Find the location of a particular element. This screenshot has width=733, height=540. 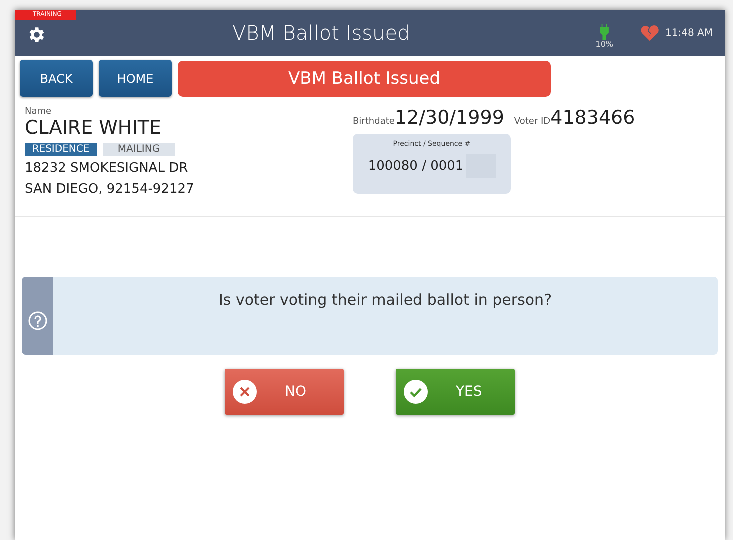

broken-heart-icon is located at coordinates (650, 33).